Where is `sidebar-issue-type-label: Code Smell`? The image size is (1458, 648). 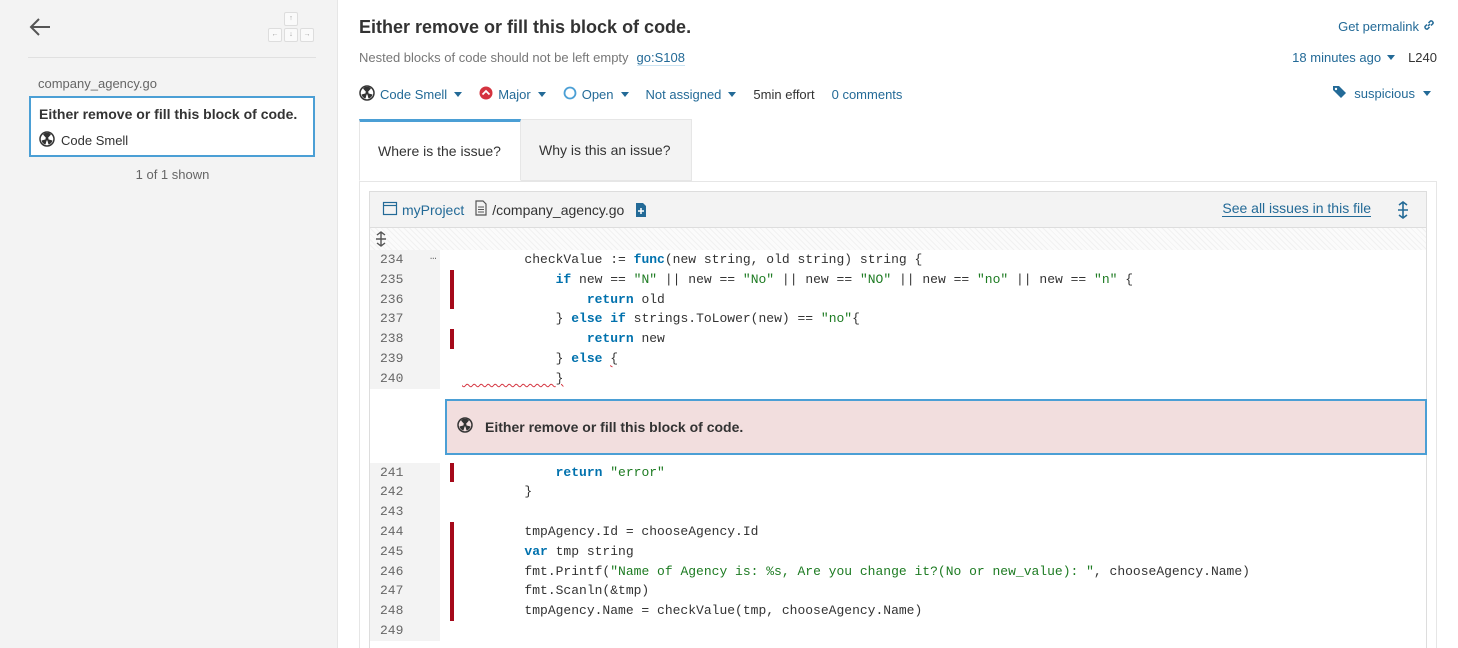
sidebar-issue-type-label: Code Smell is located at coordinates (95, 140).